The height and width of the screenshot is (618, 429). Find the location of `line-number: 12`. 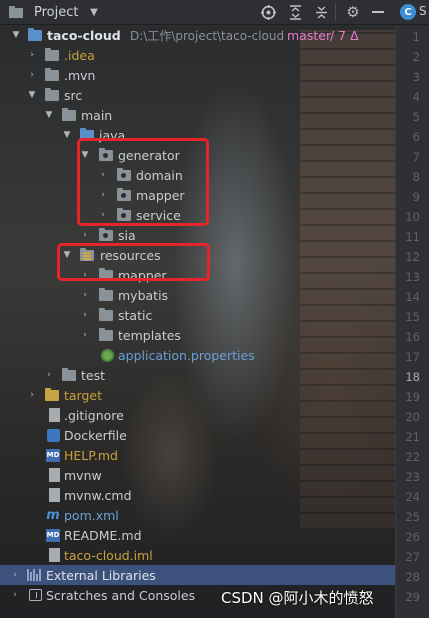

line-number: 12 is located at coordinates (412, 257).